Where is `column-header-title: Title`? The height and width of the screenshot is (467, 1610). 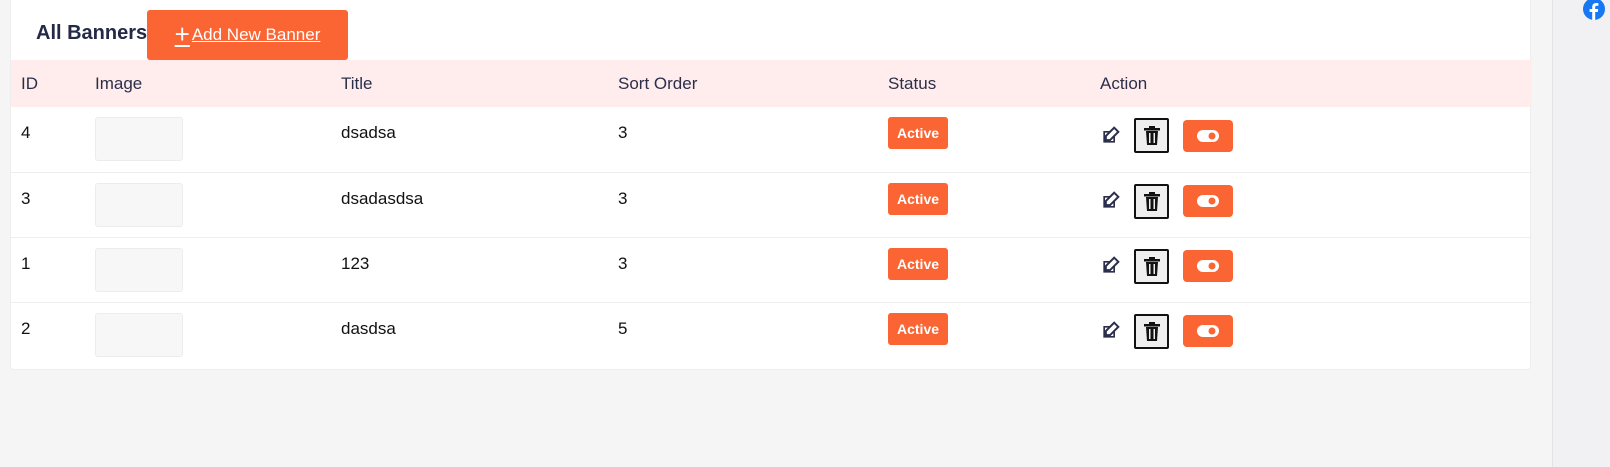
column-header-title: Title is located at coordinates (357, 83).